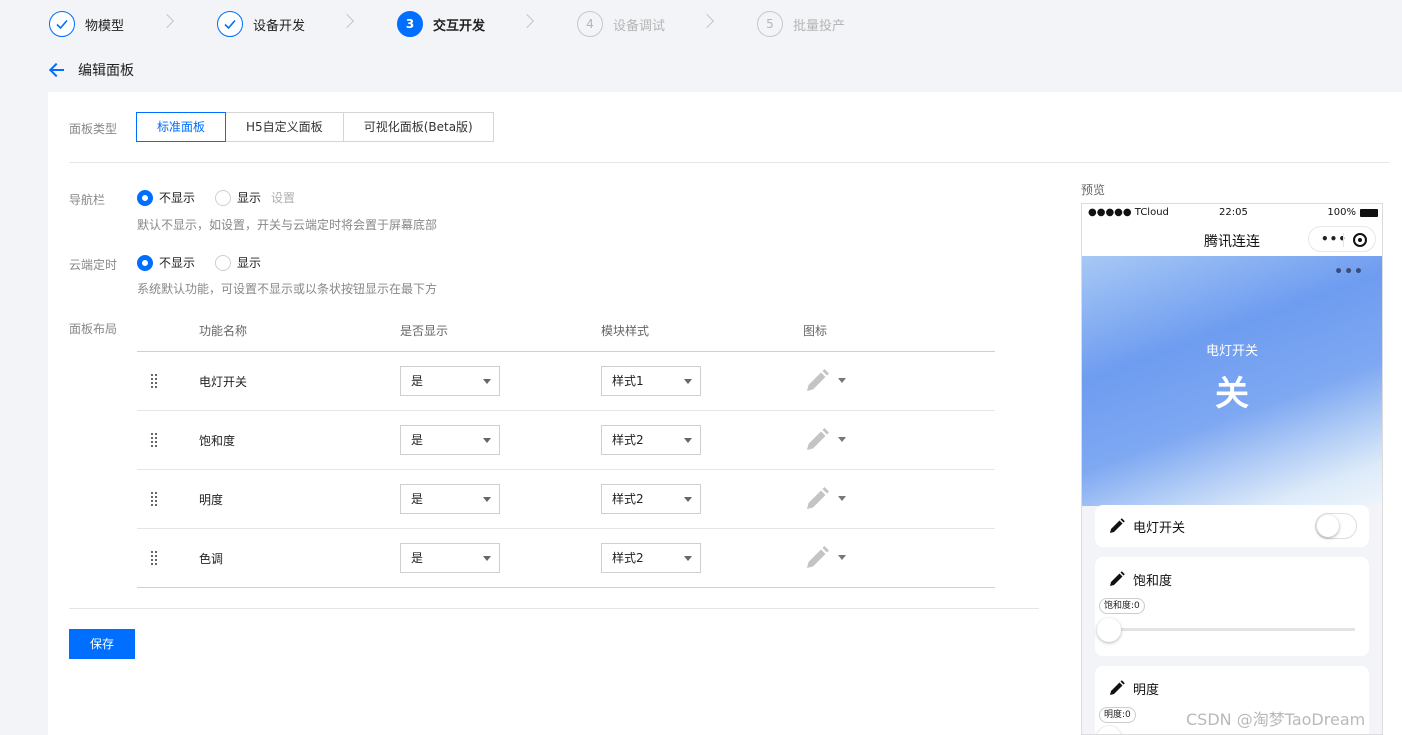 Image resolution: width=1402 pixels, height=735 pixels. I want to click on divider, so click(554, 608).